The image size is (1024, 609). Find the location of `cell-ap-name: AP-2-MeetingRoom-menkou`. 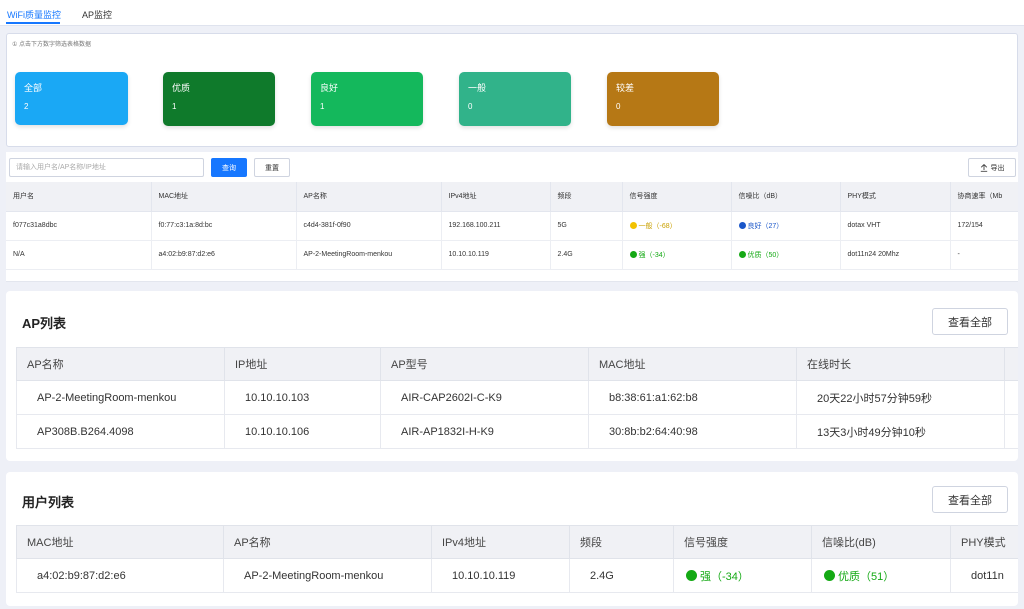

cell-ap-name: AP-2-MeetingRoom-menkou is located at coordinates (120, 397).